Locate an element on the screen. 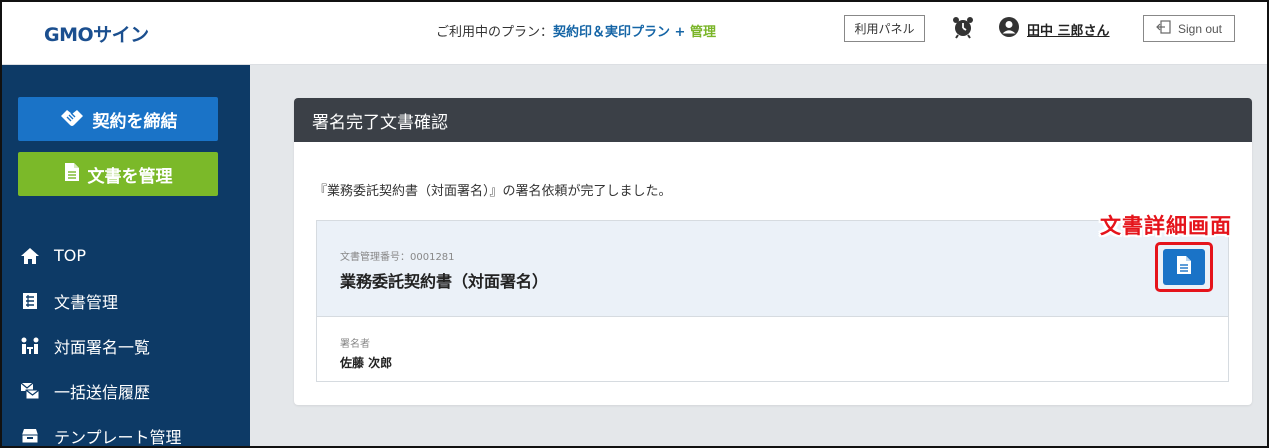 The image size is (1269, 448). plan-info: ご利用中のプラン：契約印＆実印プラン + 管理 is located at coordinates (576, 30).